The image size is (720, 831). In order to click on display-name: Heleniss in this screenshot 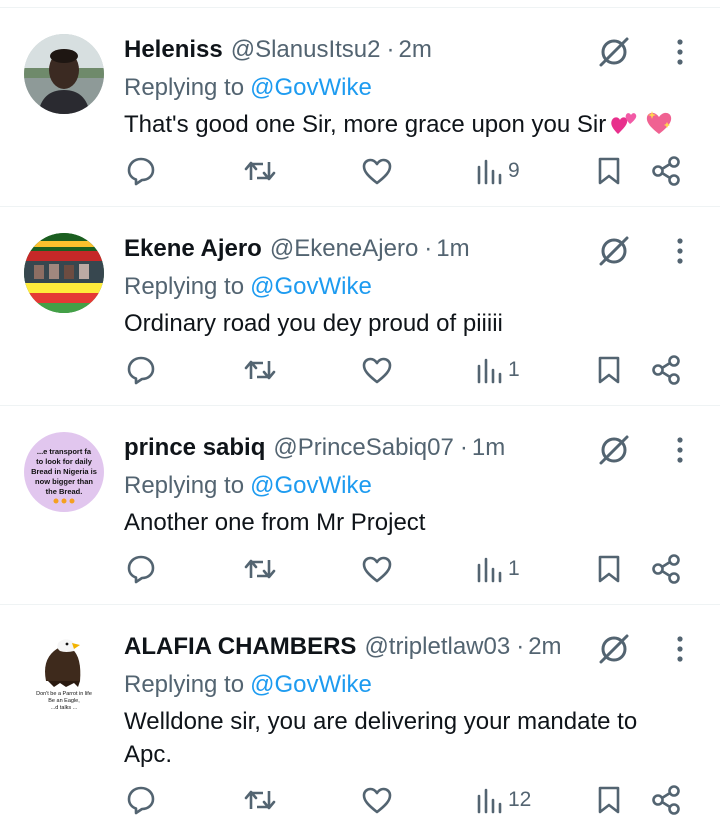, I will do `click(173, 49)`.